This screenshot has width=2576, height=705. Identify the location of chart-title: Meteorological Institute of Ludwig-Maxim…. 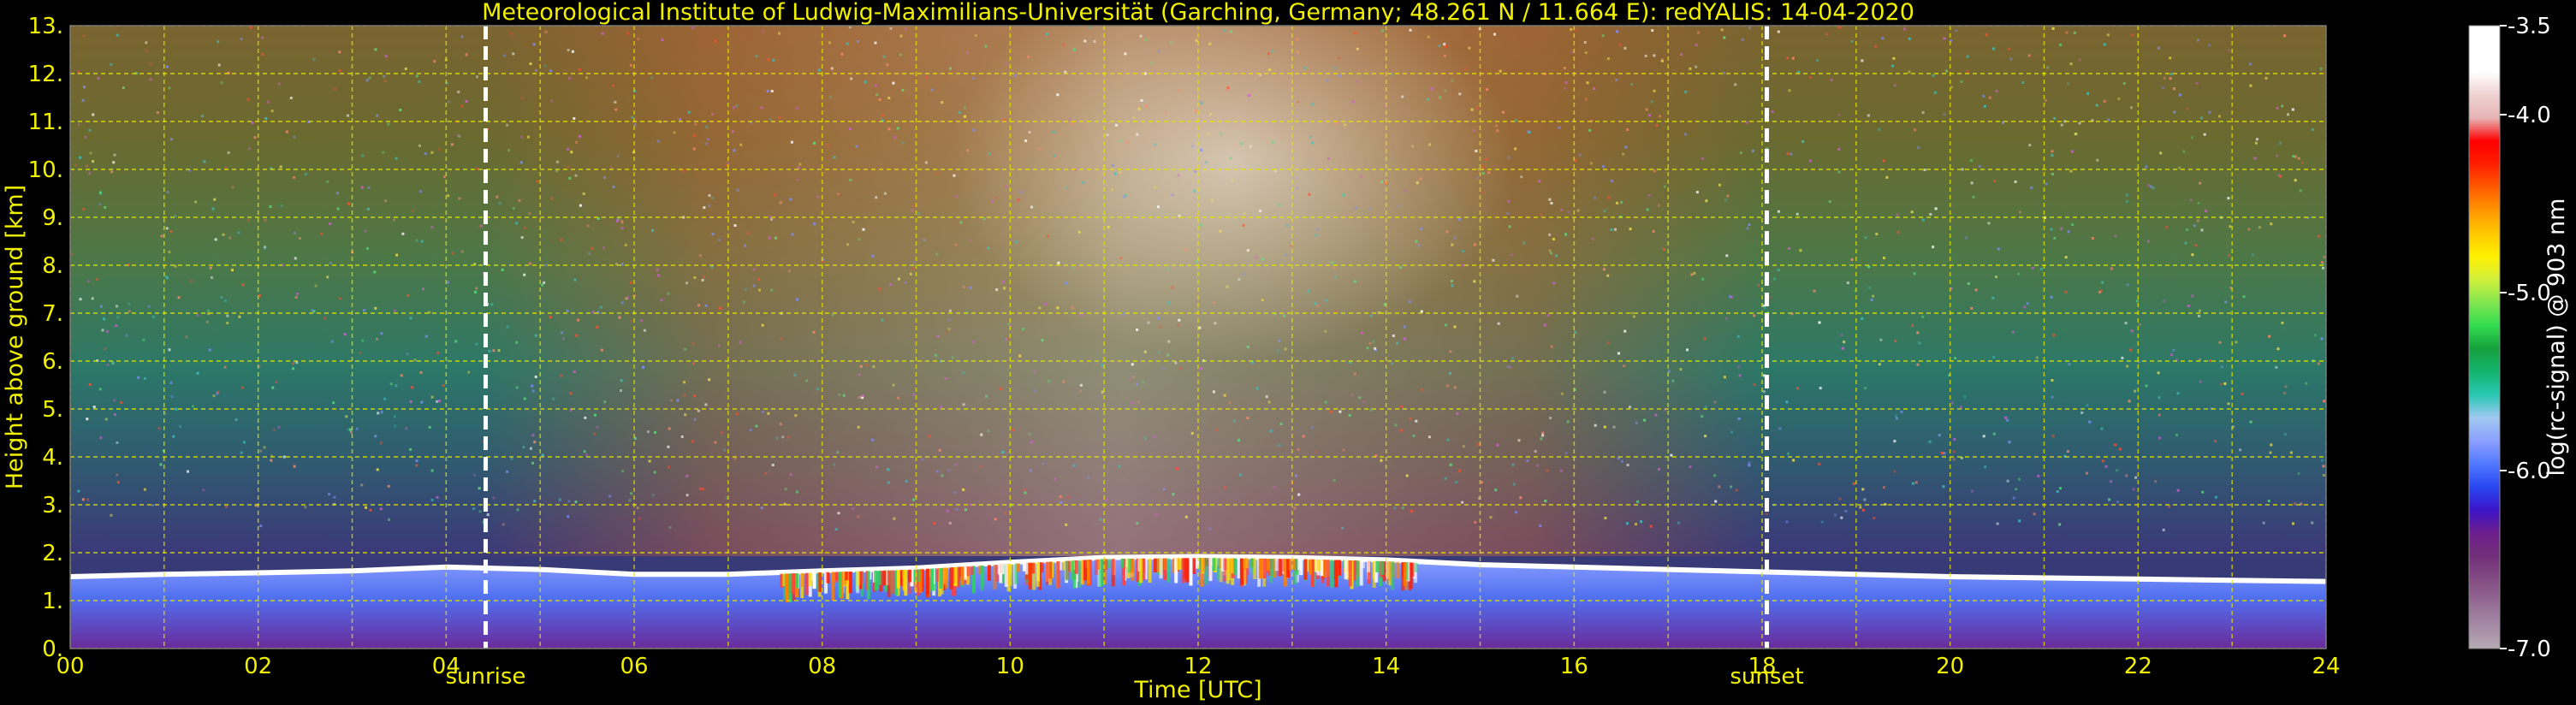
(1198, 13).